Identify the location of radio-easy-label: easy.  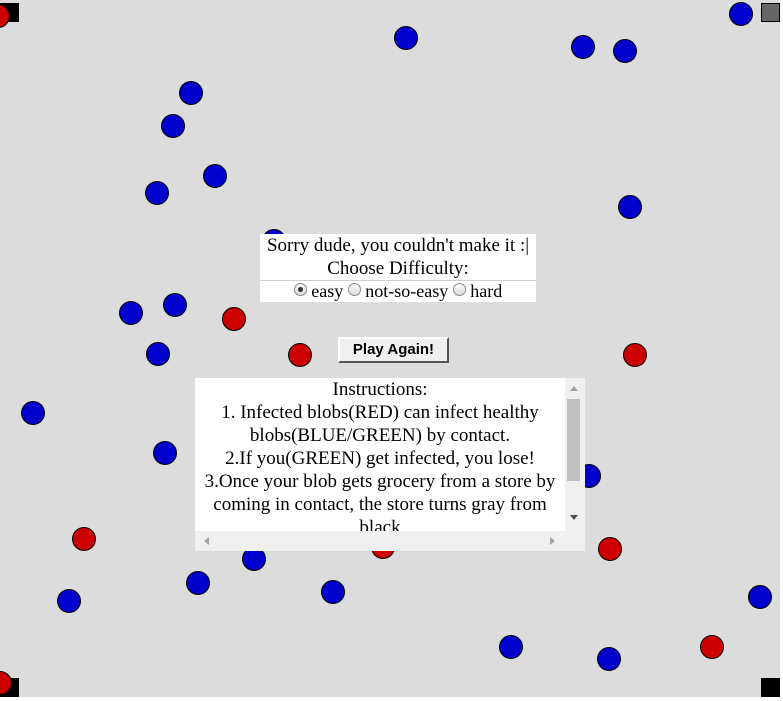
(327, 291).